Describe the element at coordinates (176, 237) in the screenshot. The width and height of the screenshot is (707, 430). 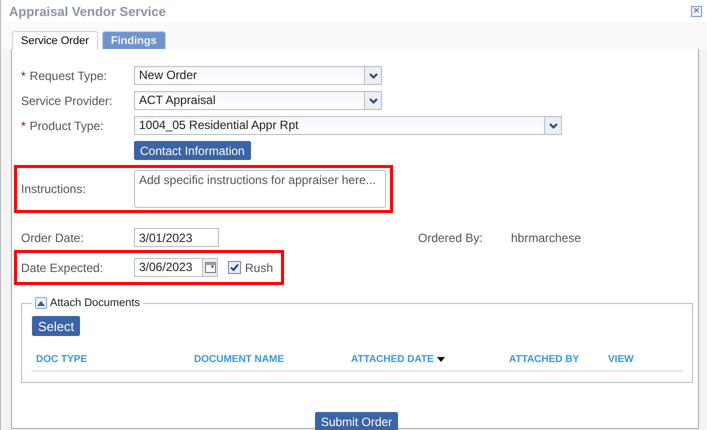
I see `date-field: 3/01/2023` at that location.